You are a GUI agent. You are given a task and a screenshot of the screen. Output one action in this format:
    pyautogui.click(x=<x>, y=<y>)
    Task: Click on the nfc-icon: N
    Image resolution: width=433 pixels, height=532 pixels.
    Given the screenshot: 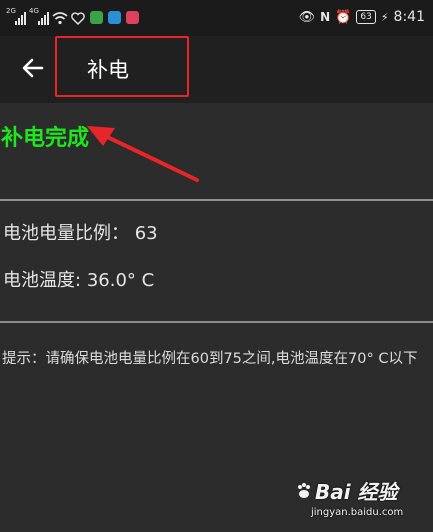 What is the action you would take?
    pyautogui.click(x=325, y=17)
    